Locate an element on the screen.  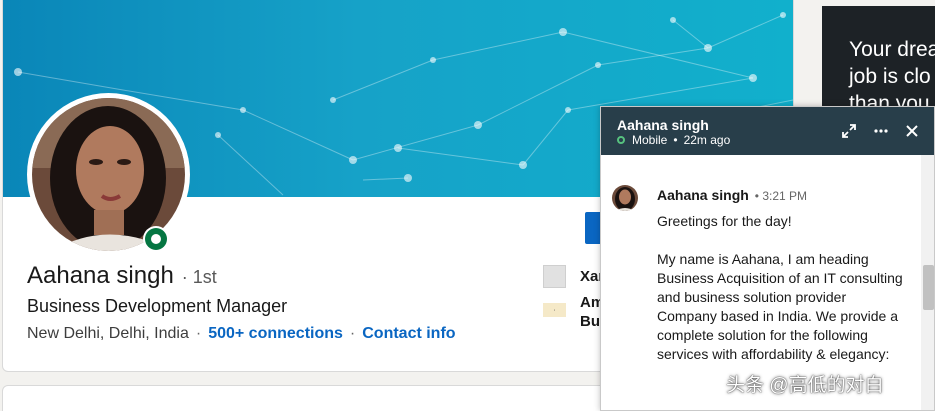
experience-item: · Am Bus is located at coordinates (575, 312).